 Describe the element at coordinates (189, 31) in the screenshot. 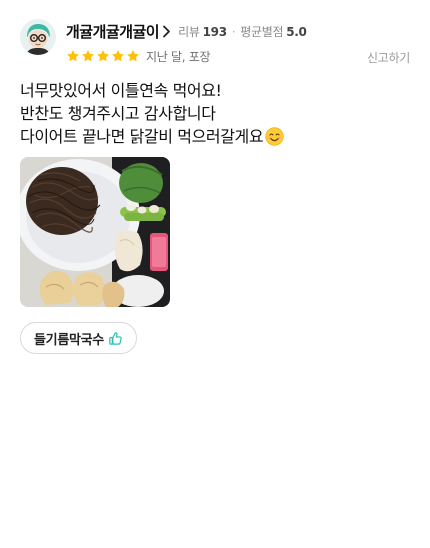

I see `review-count-label: 리뷰` at that location.